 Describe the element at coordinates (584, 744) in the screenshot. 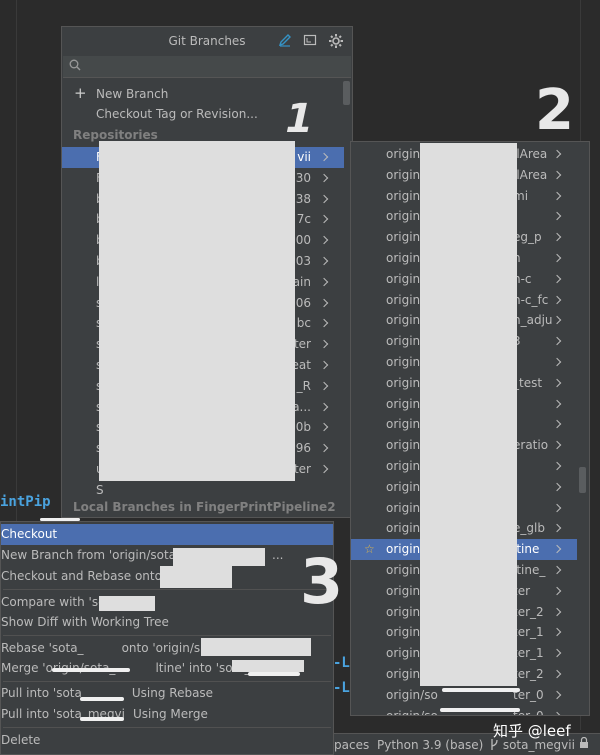

I see `lock-icon` at that location.